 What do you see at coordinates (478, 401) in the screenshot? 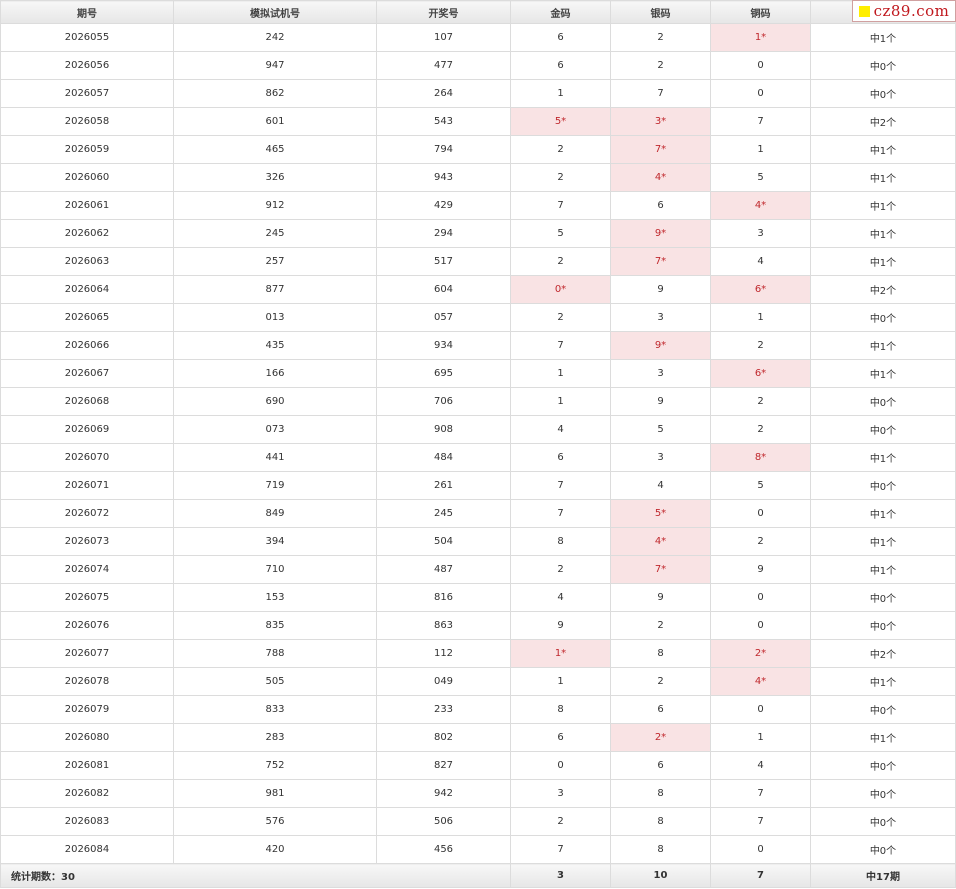
I see `table-row: 2026068 690 706 1 9 2 中0个` at bounding box center [478, 401].